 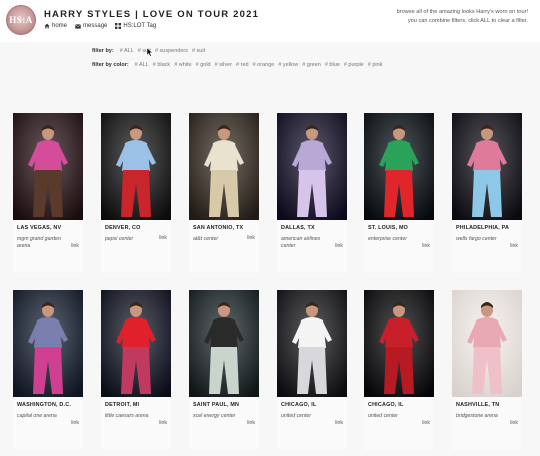 I want to click on outfit-card: DENVER, CO pepsi center link, so click(x=136, y=193).